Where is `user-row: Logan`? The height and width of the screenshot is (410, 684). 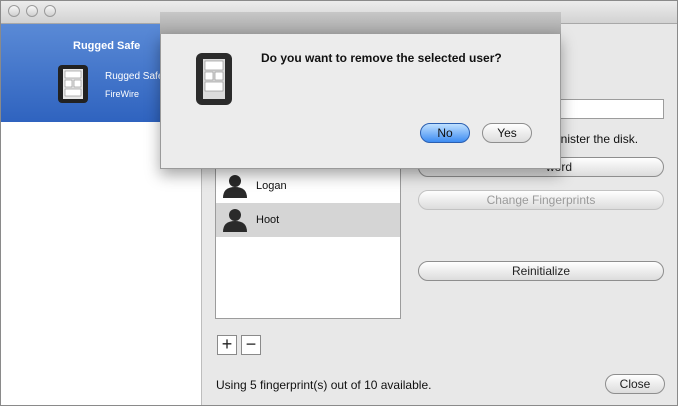 user-row: Logan is located at coordinates (308, 186).